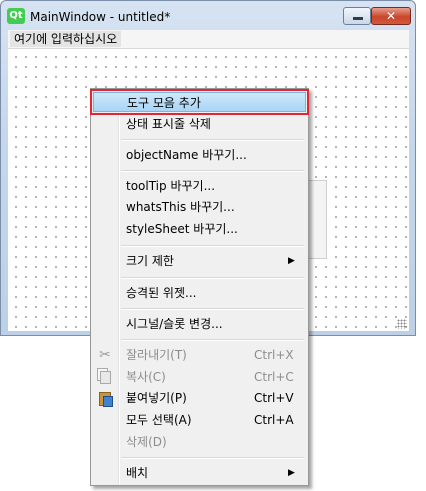  I want to click on menu-item-remove-statusbar: 상태 표시줄 삭제, so click(199, 124).